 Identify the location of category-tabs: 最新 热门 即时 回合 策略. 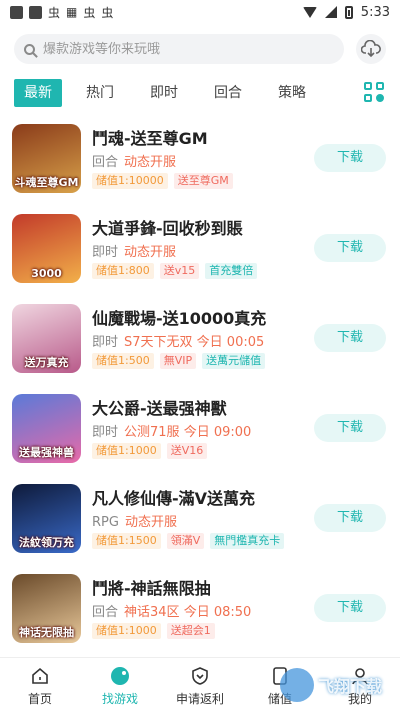
(200, 93).